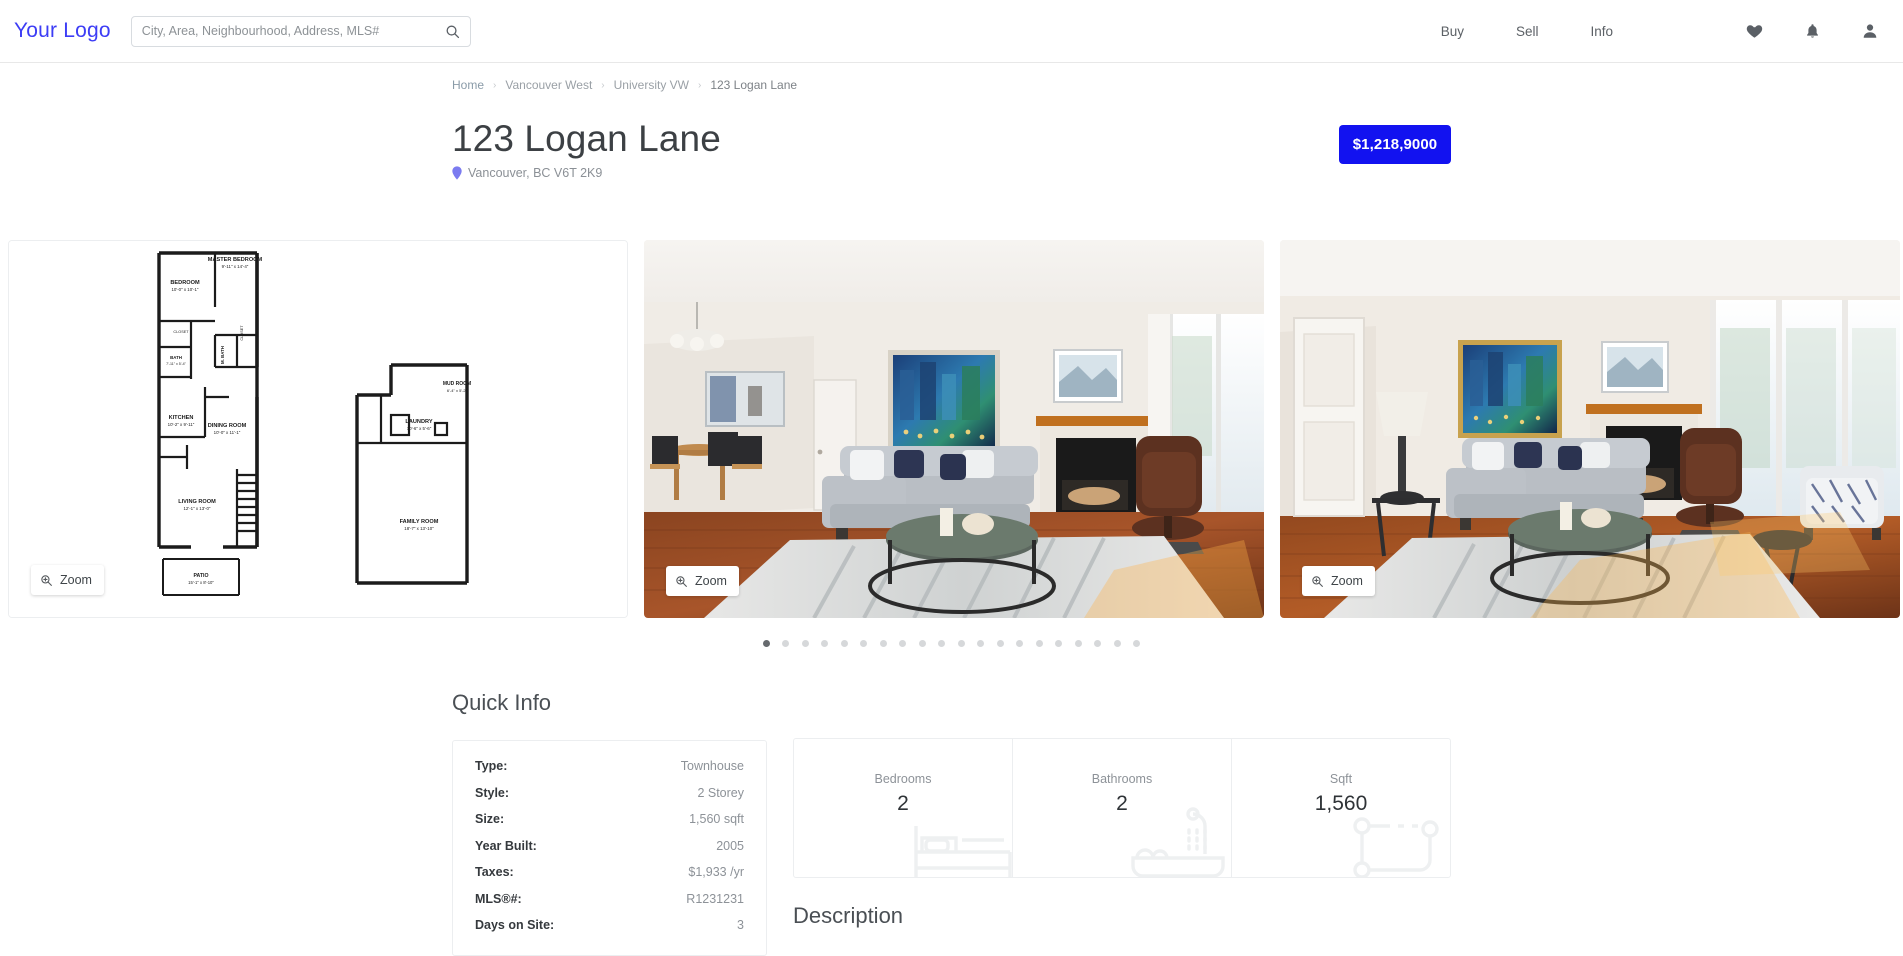  What do you see at coordinates (848, 915) in the screenshot?
I see `description-heading: Description` at bounding box center [848, 915].